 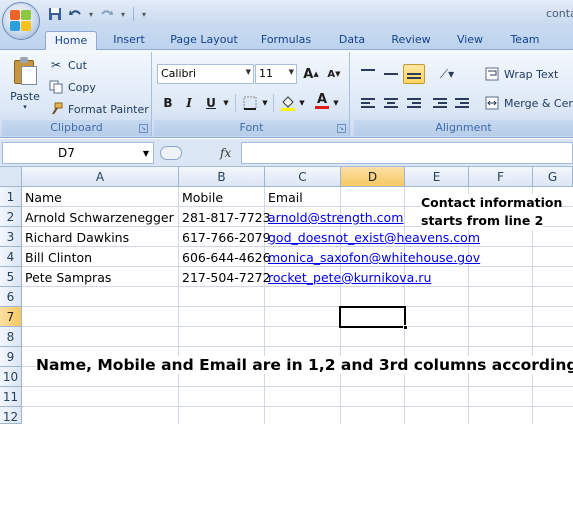 I want to click on active-cell-d7, so click(x=373, y=318).